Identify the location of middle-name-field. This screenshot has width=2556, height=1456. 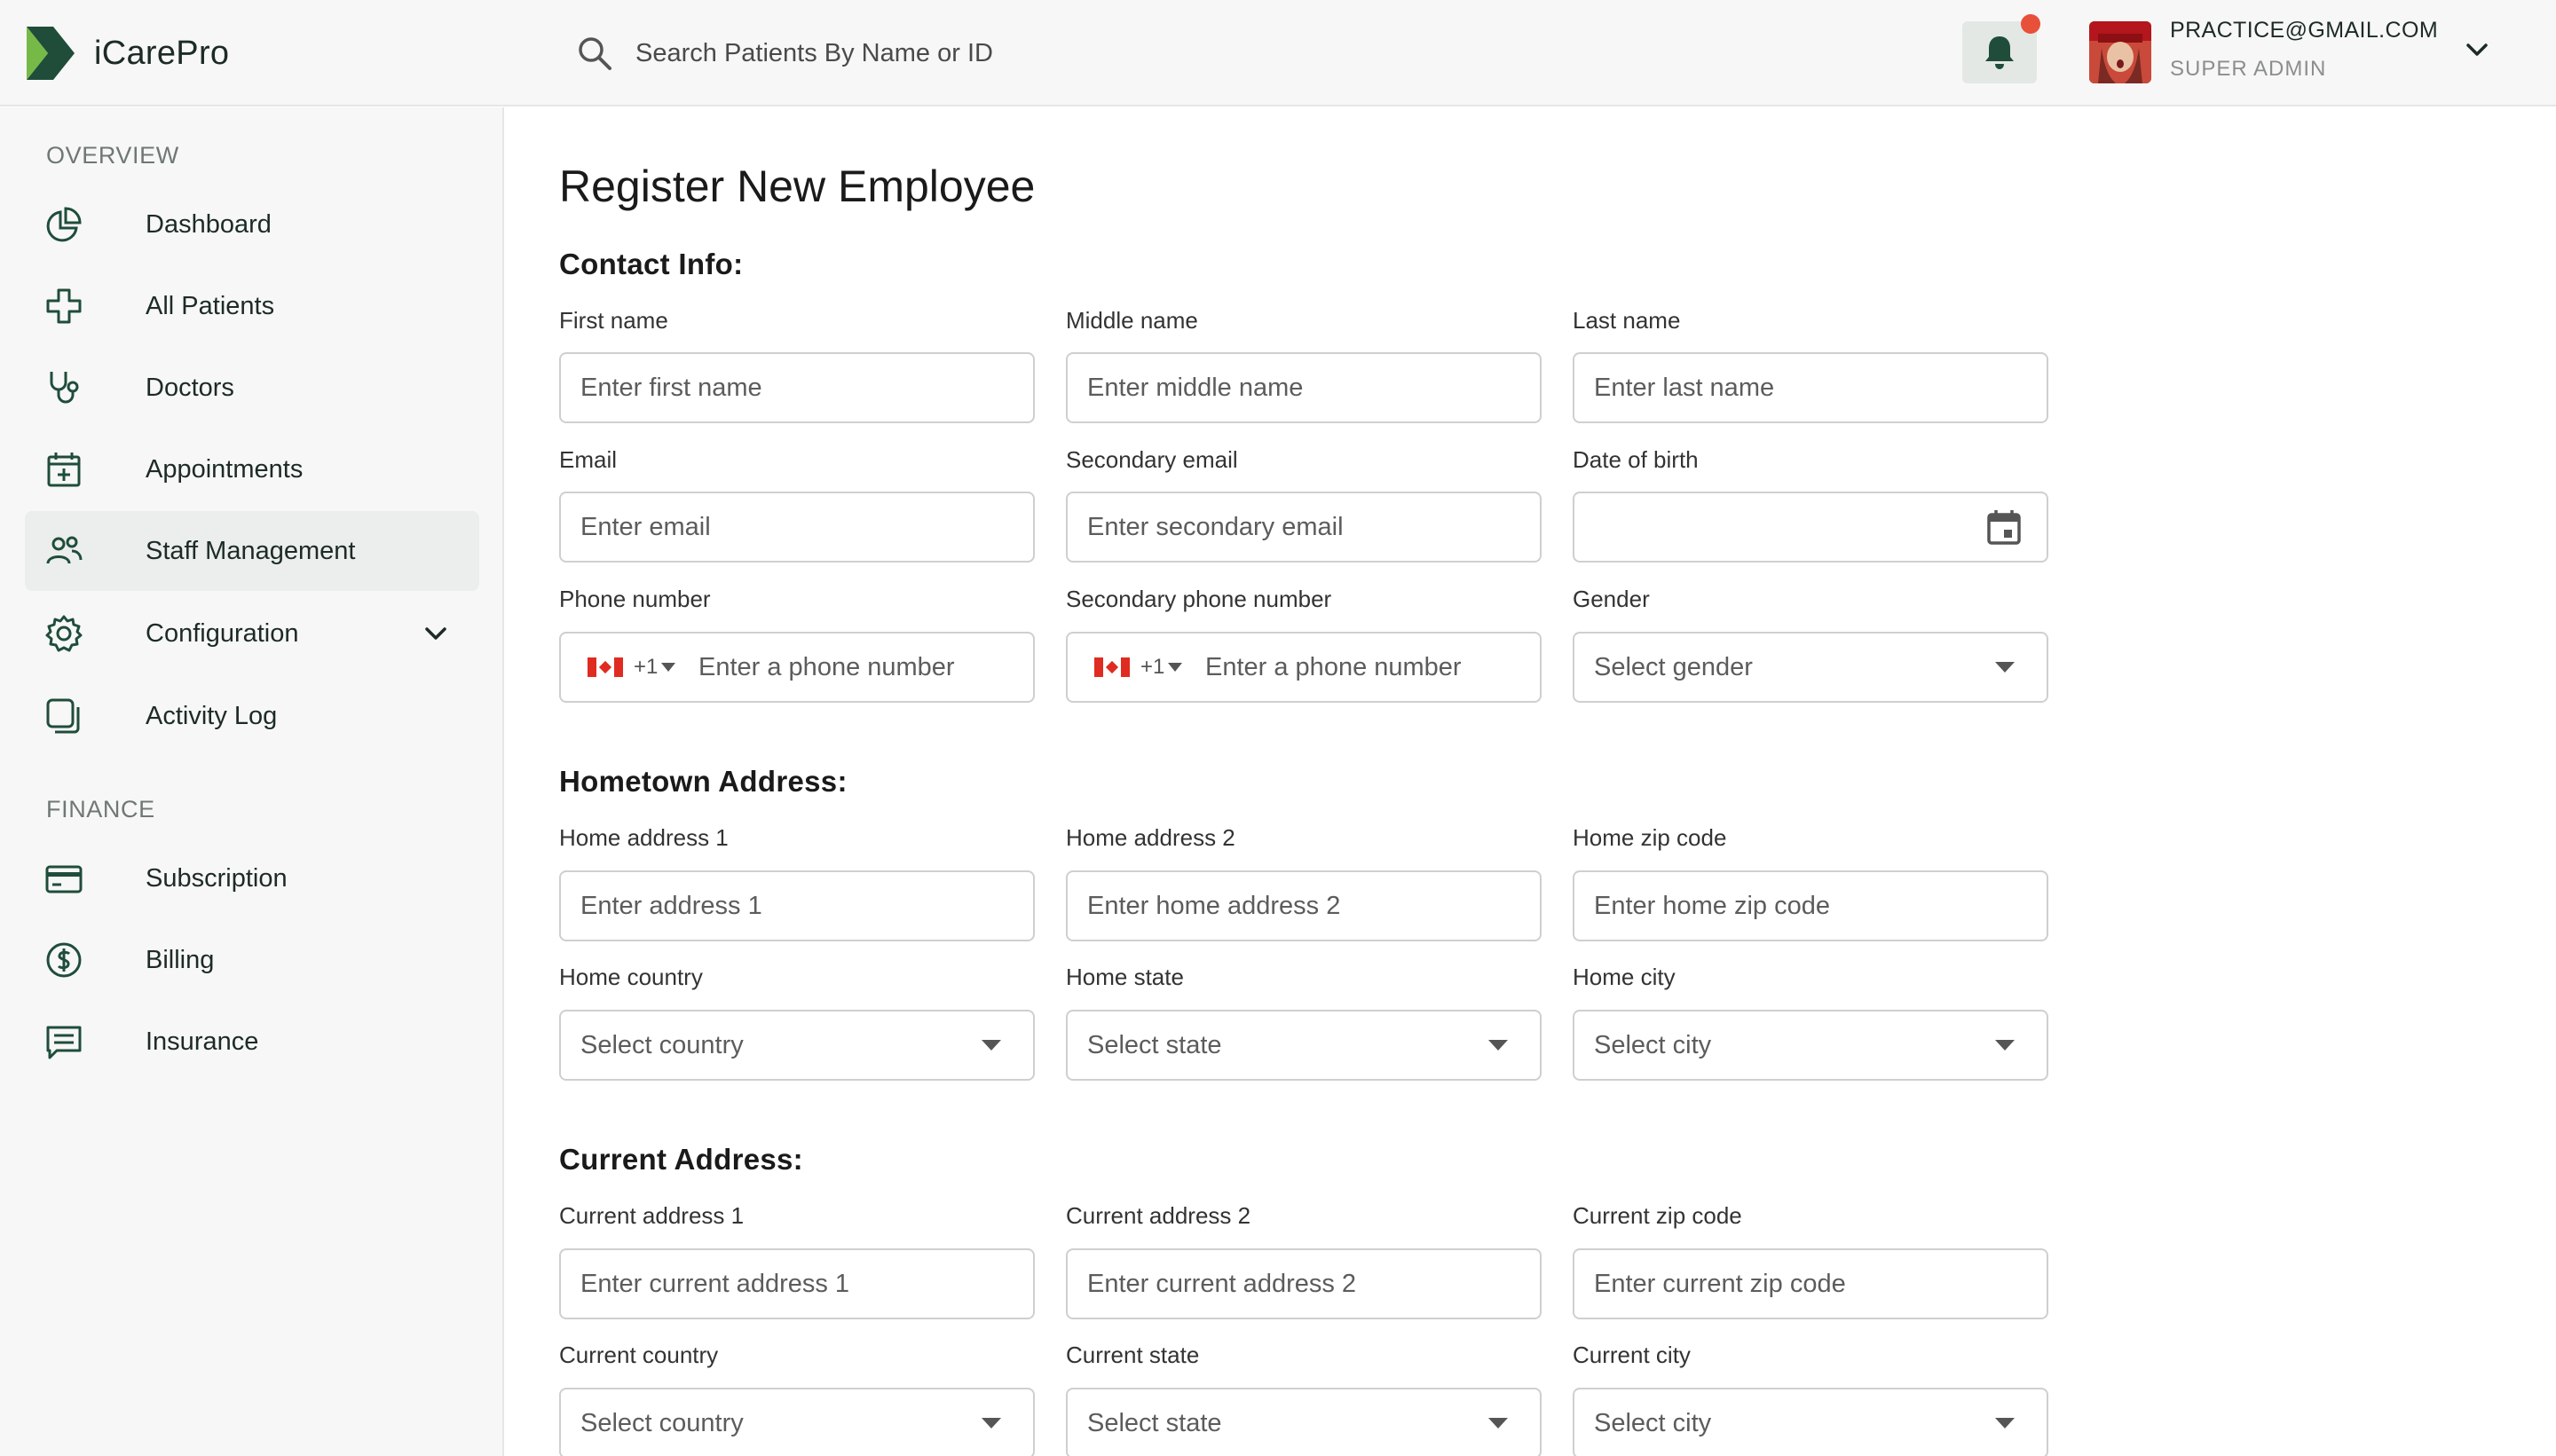
(1304, 387).